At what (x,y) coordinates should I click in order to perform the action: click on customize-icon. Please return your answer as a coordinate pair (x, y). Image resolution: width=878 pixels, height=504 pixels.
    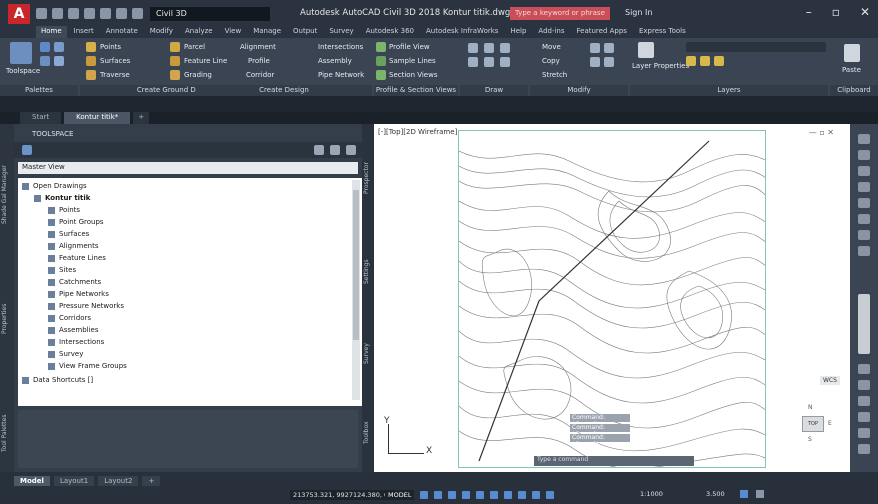
    Looking at the image, I should click on (760, 494).